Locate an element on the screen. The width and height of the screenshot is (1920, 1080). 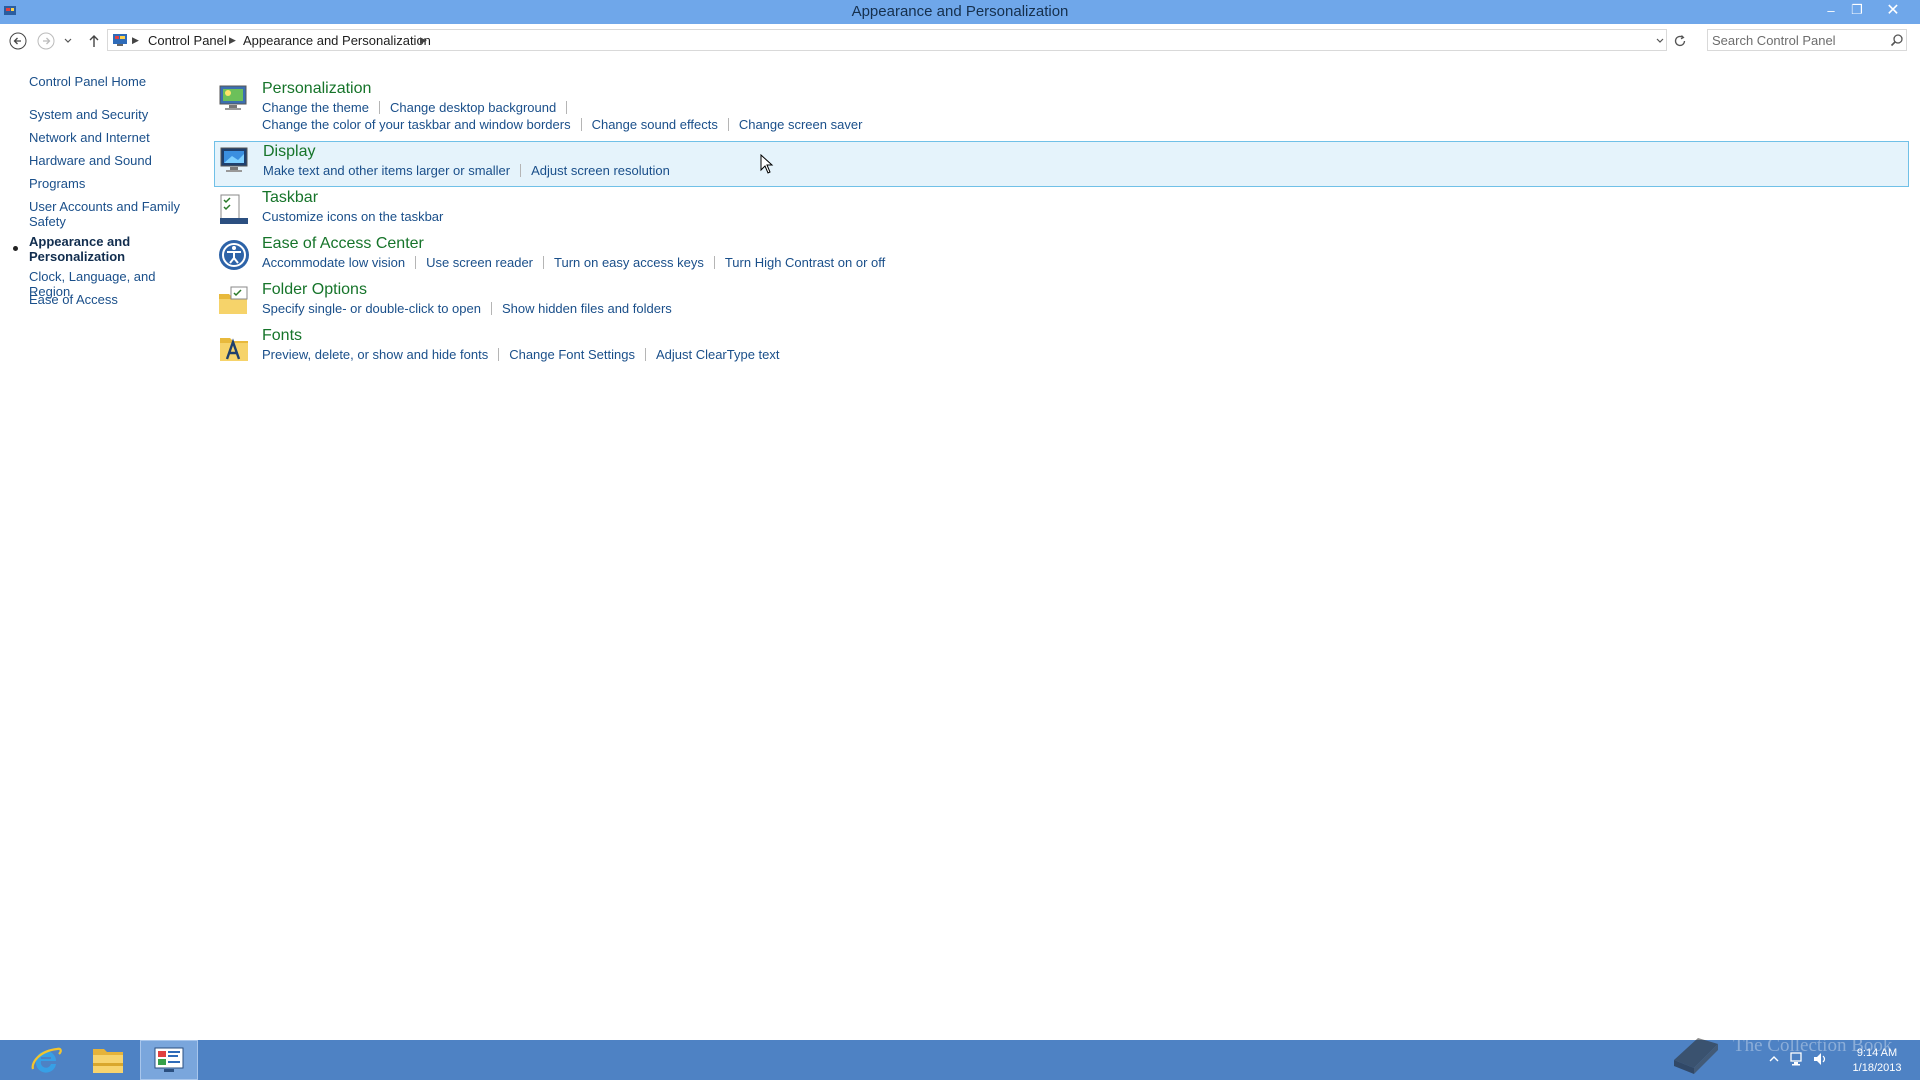
ease-of-access-icon is located at coordinates (234, 255).